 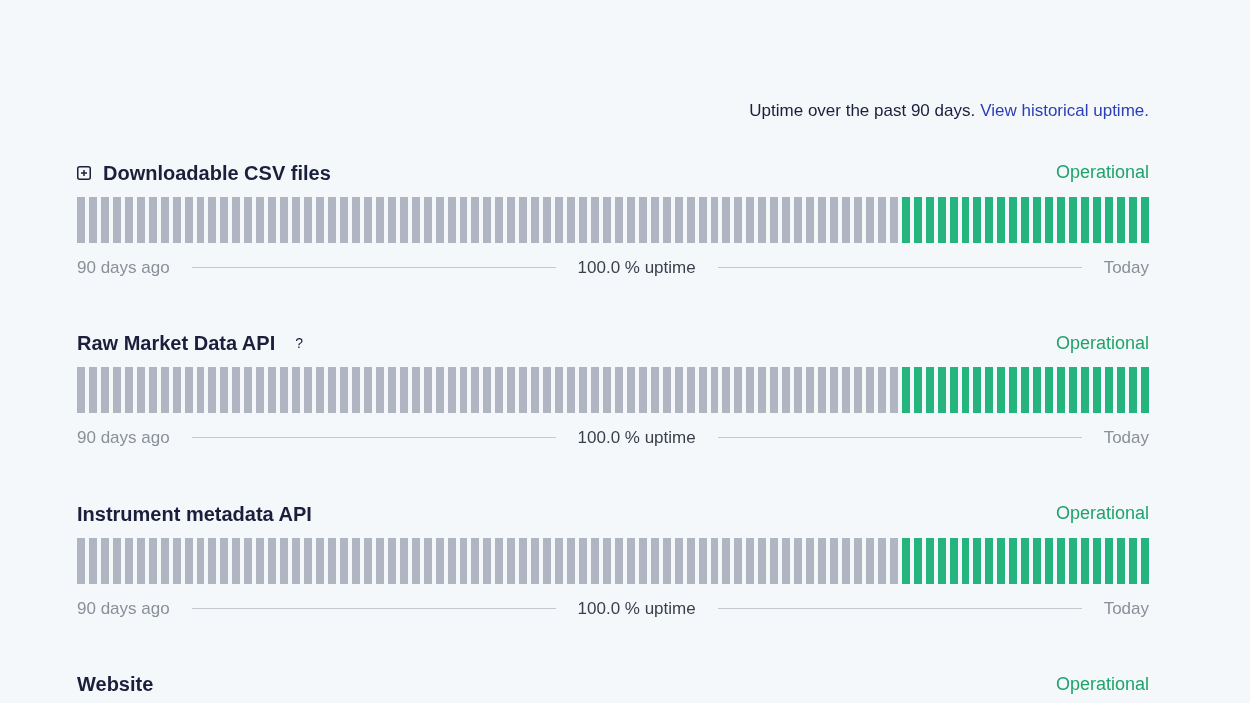 I want to click on historical-uptime-link: View historical uptime., so click(x=1064, y=111).